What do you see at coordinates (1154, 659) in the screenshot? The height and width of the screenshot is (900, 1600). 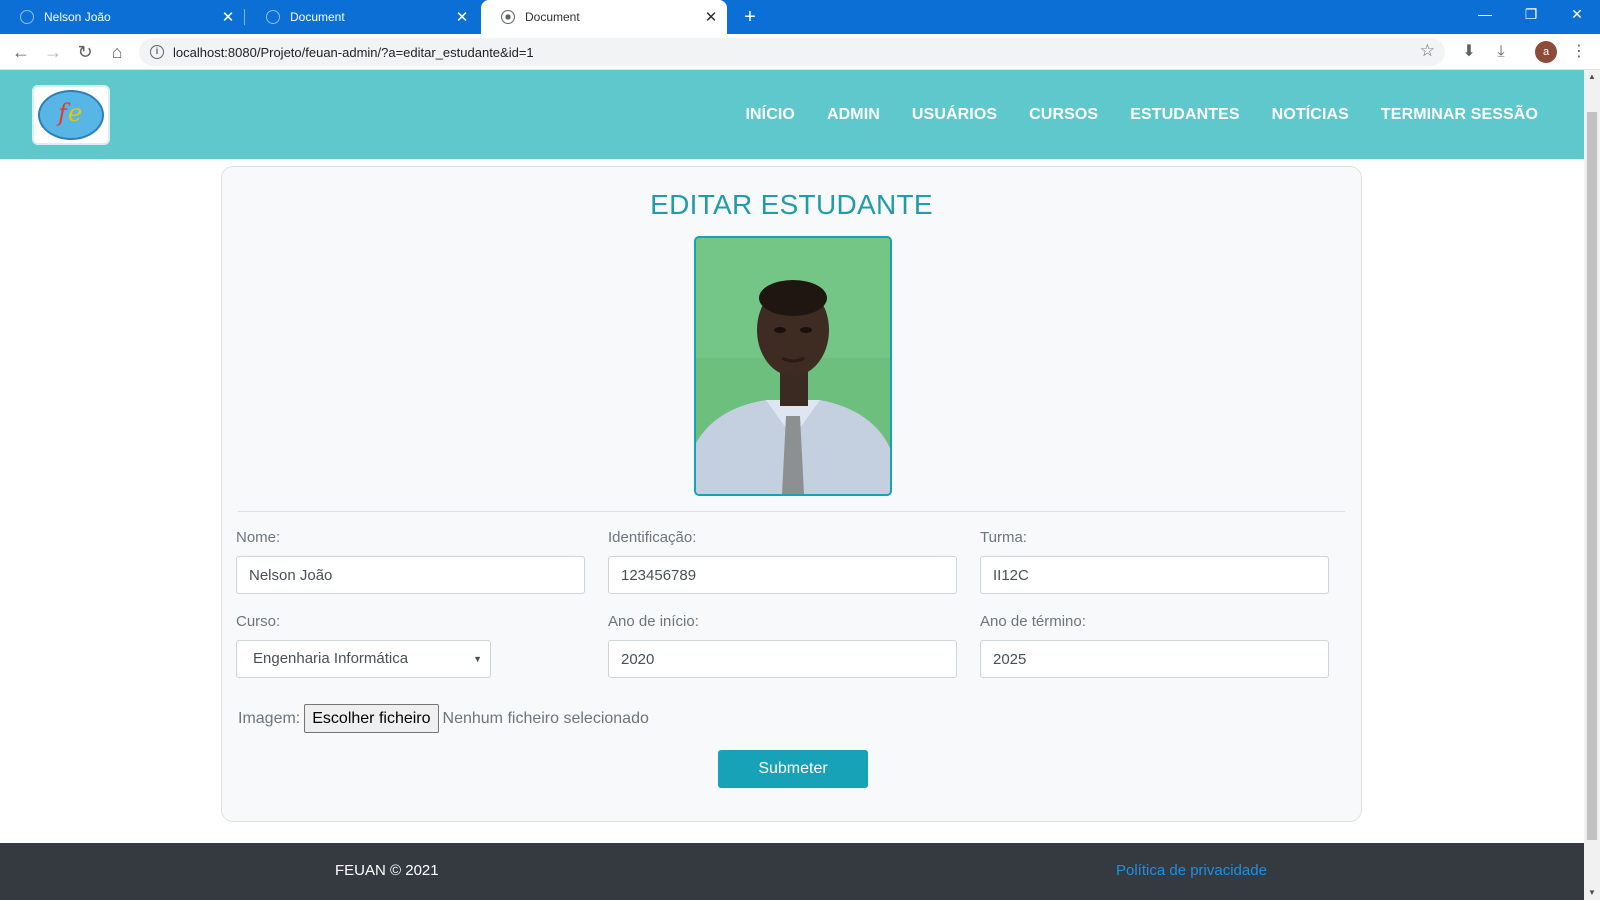 I see `ano-termino-input` at bounding box center [1154, 659].